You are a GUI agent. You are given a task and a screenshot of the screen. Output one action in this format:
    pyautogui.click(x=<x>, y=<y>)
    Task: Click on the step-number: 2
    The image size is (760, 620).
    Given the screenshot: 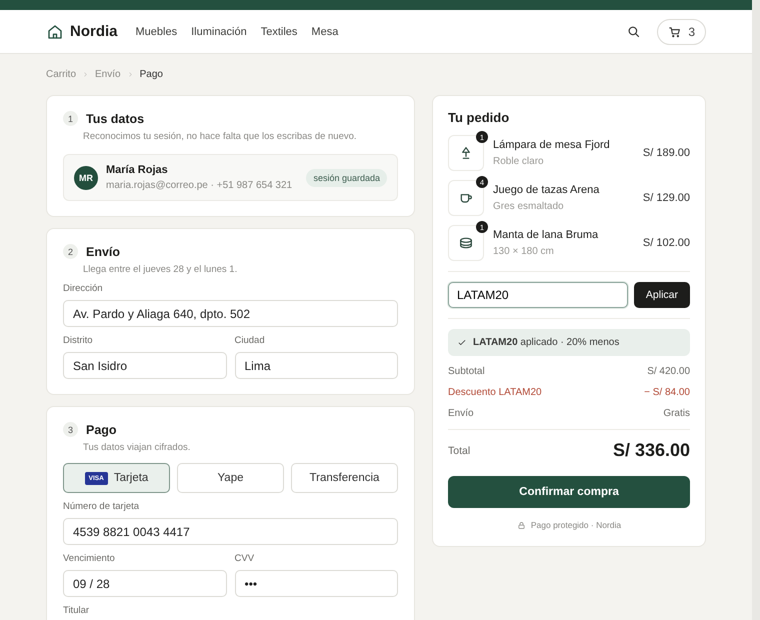 What is the action you would take?
    pyautogui.click(x=70, y=251)
    